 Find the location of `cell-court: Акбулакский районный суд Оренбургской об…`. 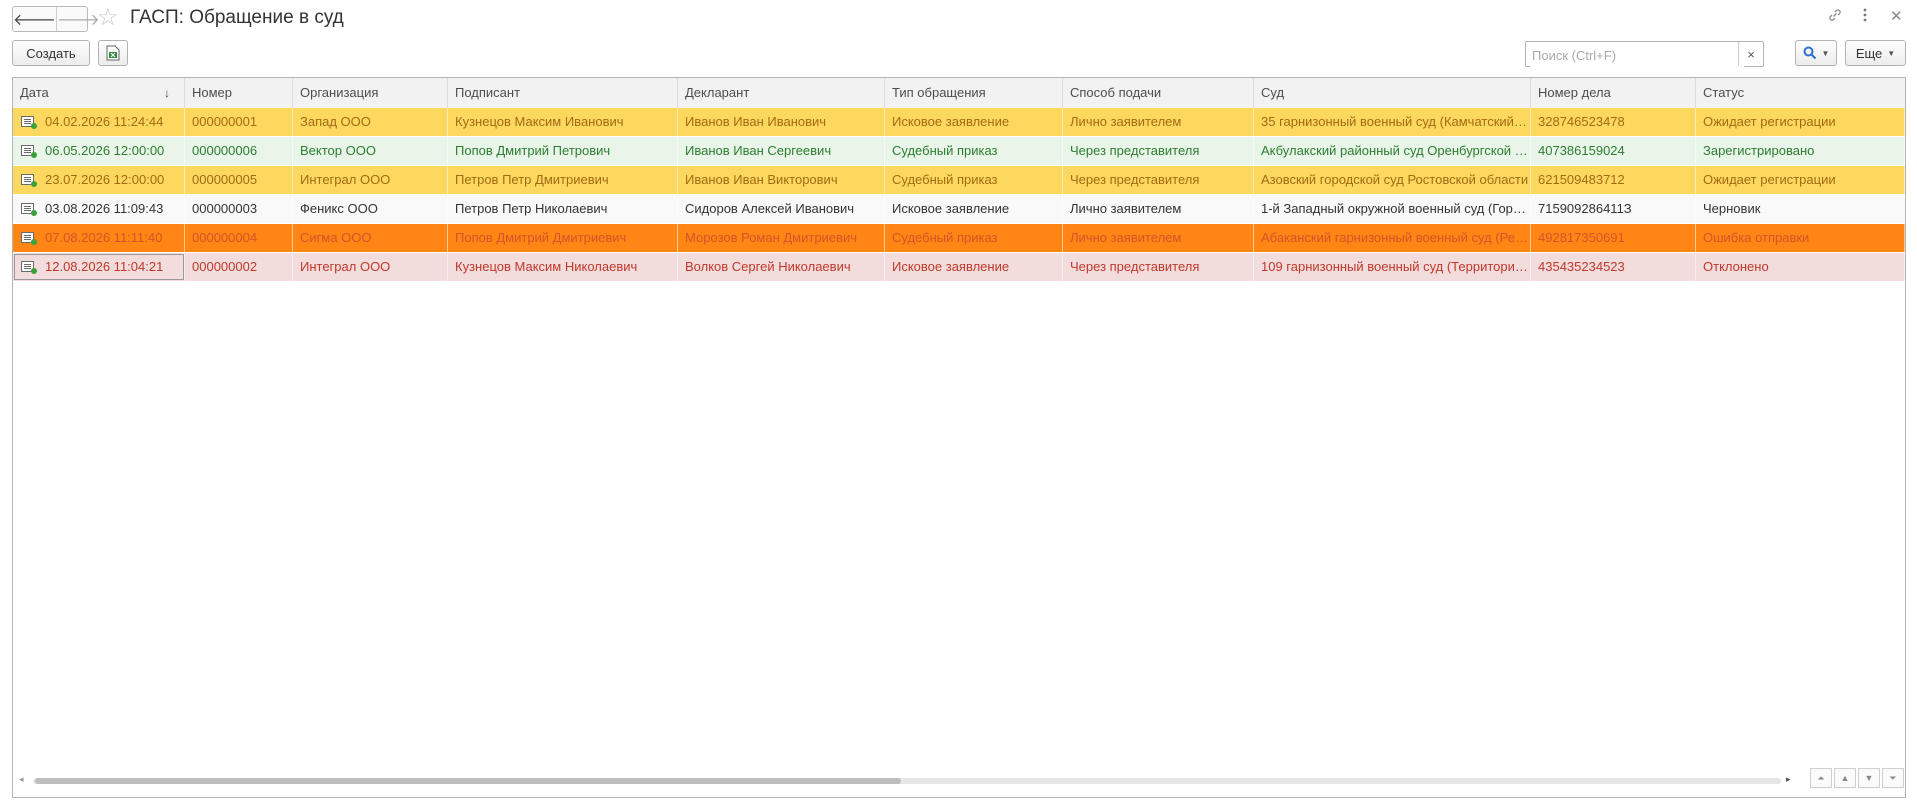

cell-court: Акбулакский районный суд Оренбургской об… is located at coordinates (1392, 151).